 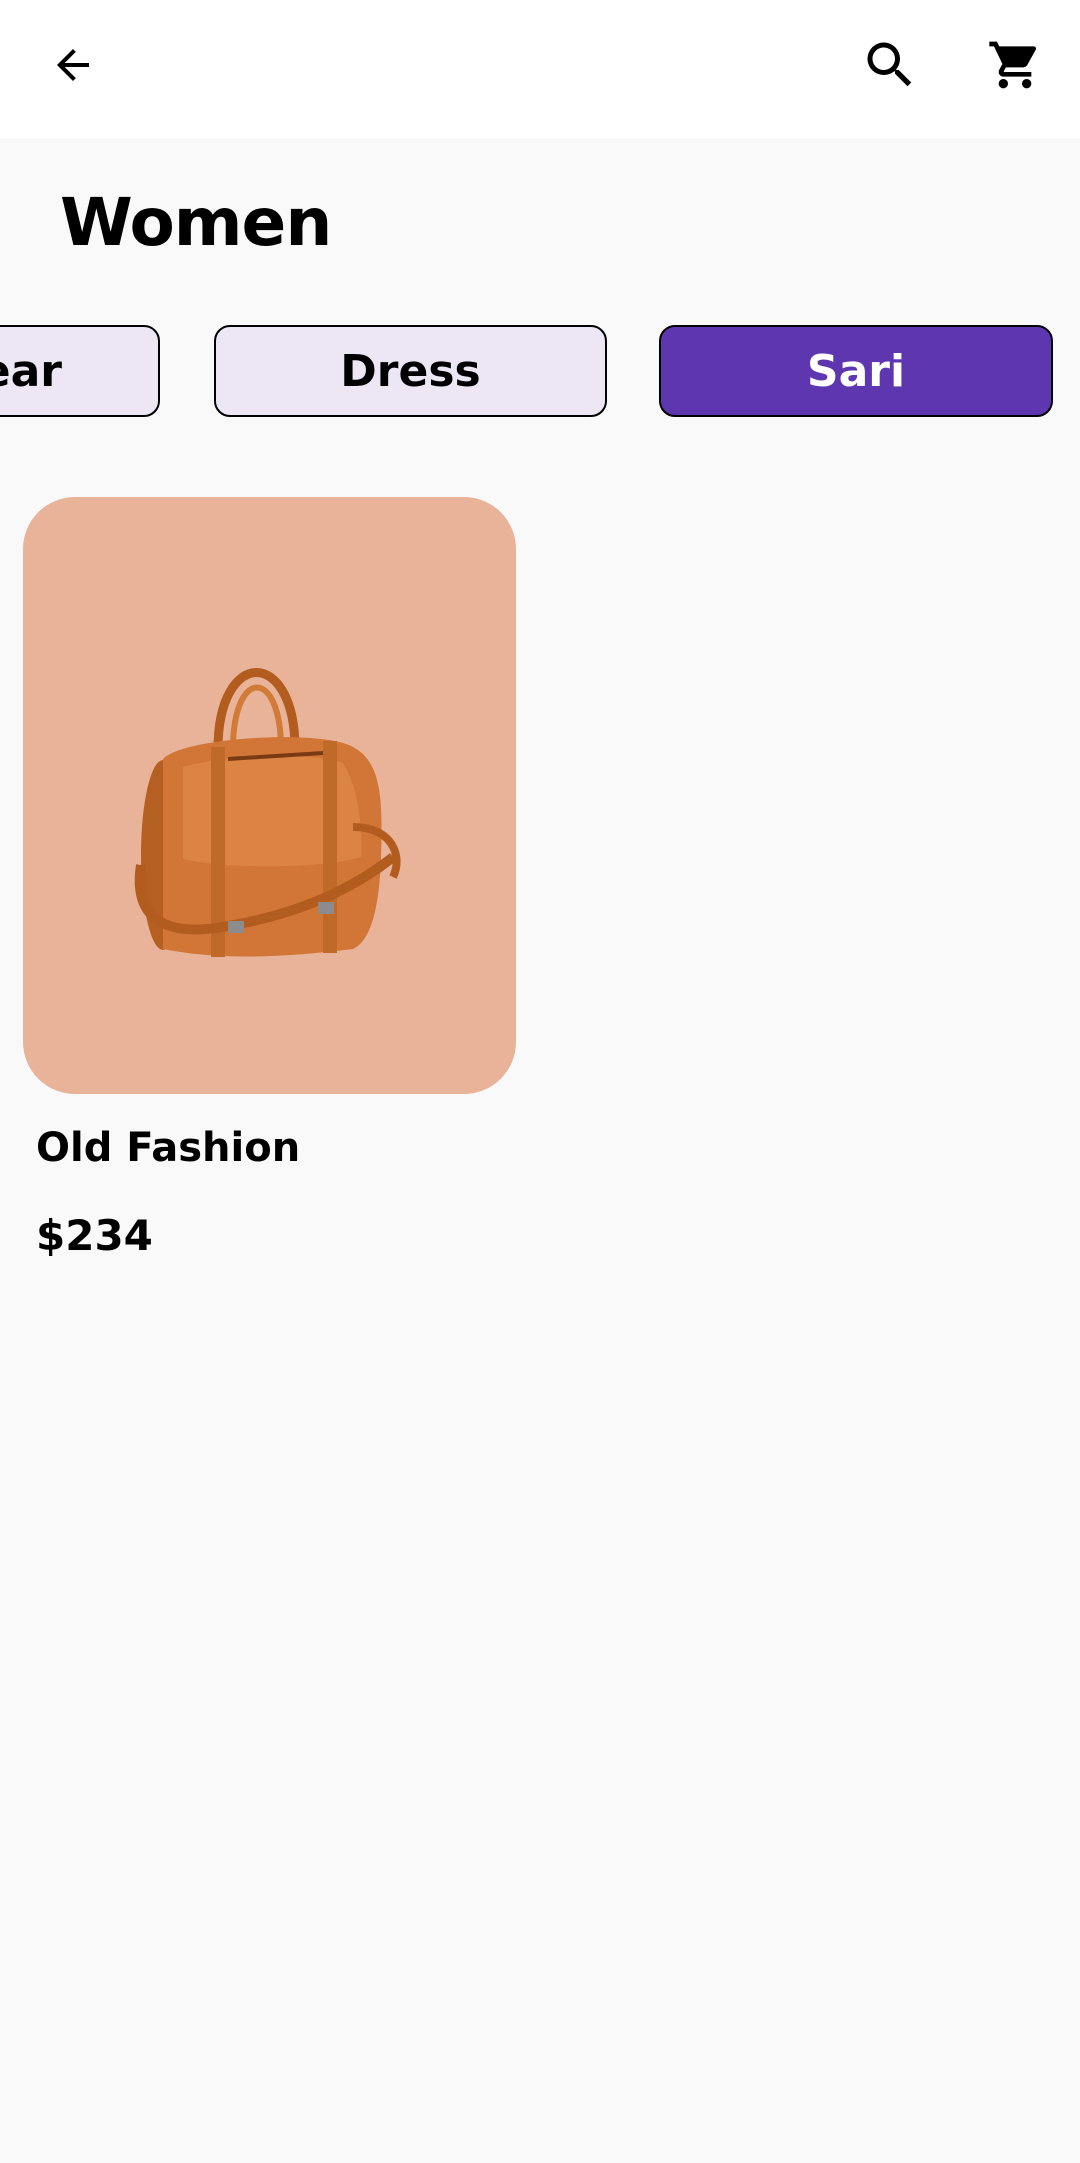 I want to click on cart-button, so click(x=1015, y=65).